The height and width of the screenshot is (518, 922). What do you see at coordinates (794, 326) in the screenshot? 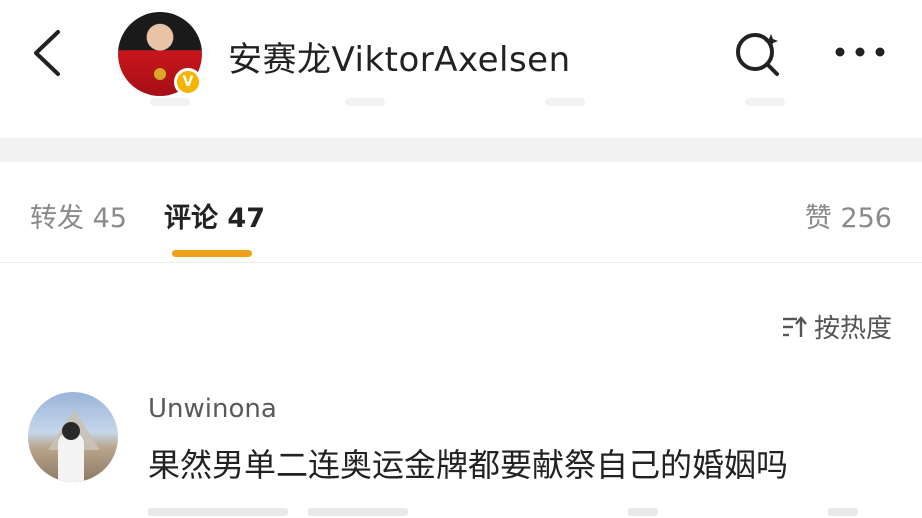
I see `sort-icon` at bounding box center [794, 326].